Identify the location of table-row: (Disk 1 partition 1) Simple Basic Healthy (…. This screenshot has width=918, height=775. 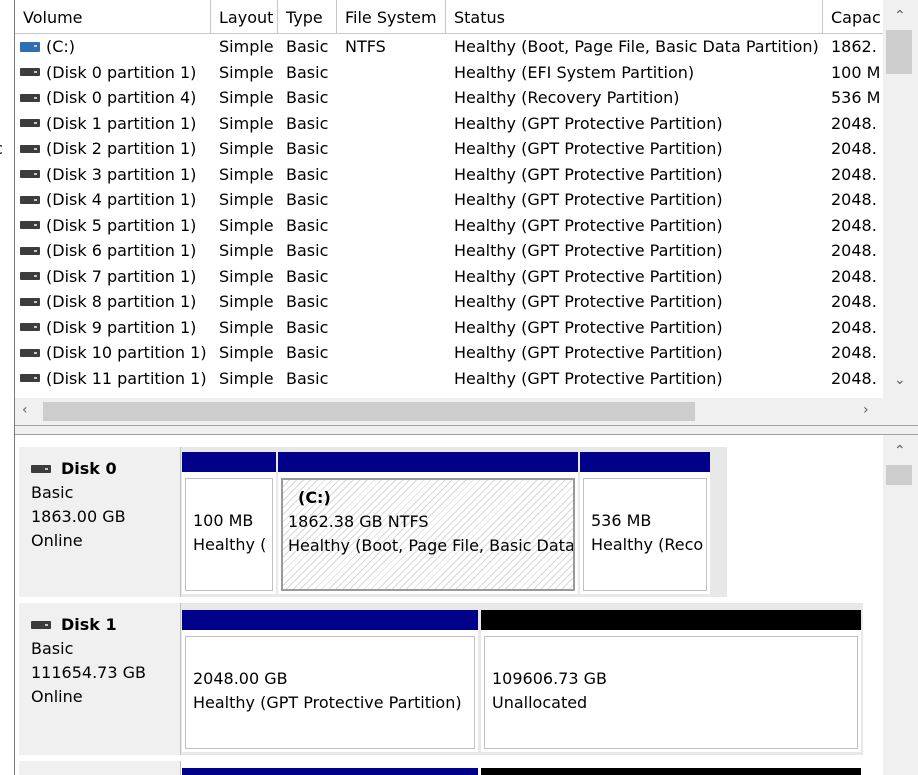
(449, 124).